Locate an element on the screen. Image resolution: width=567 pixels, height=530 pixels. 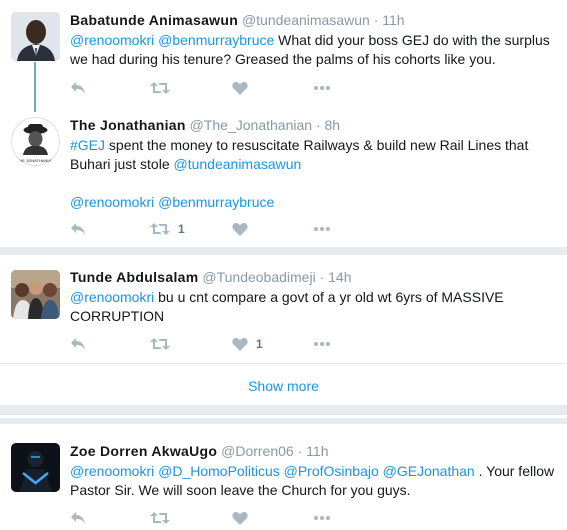
author-name: Zoe Dorren AkwaUgo is located at coordinates (143, 451).